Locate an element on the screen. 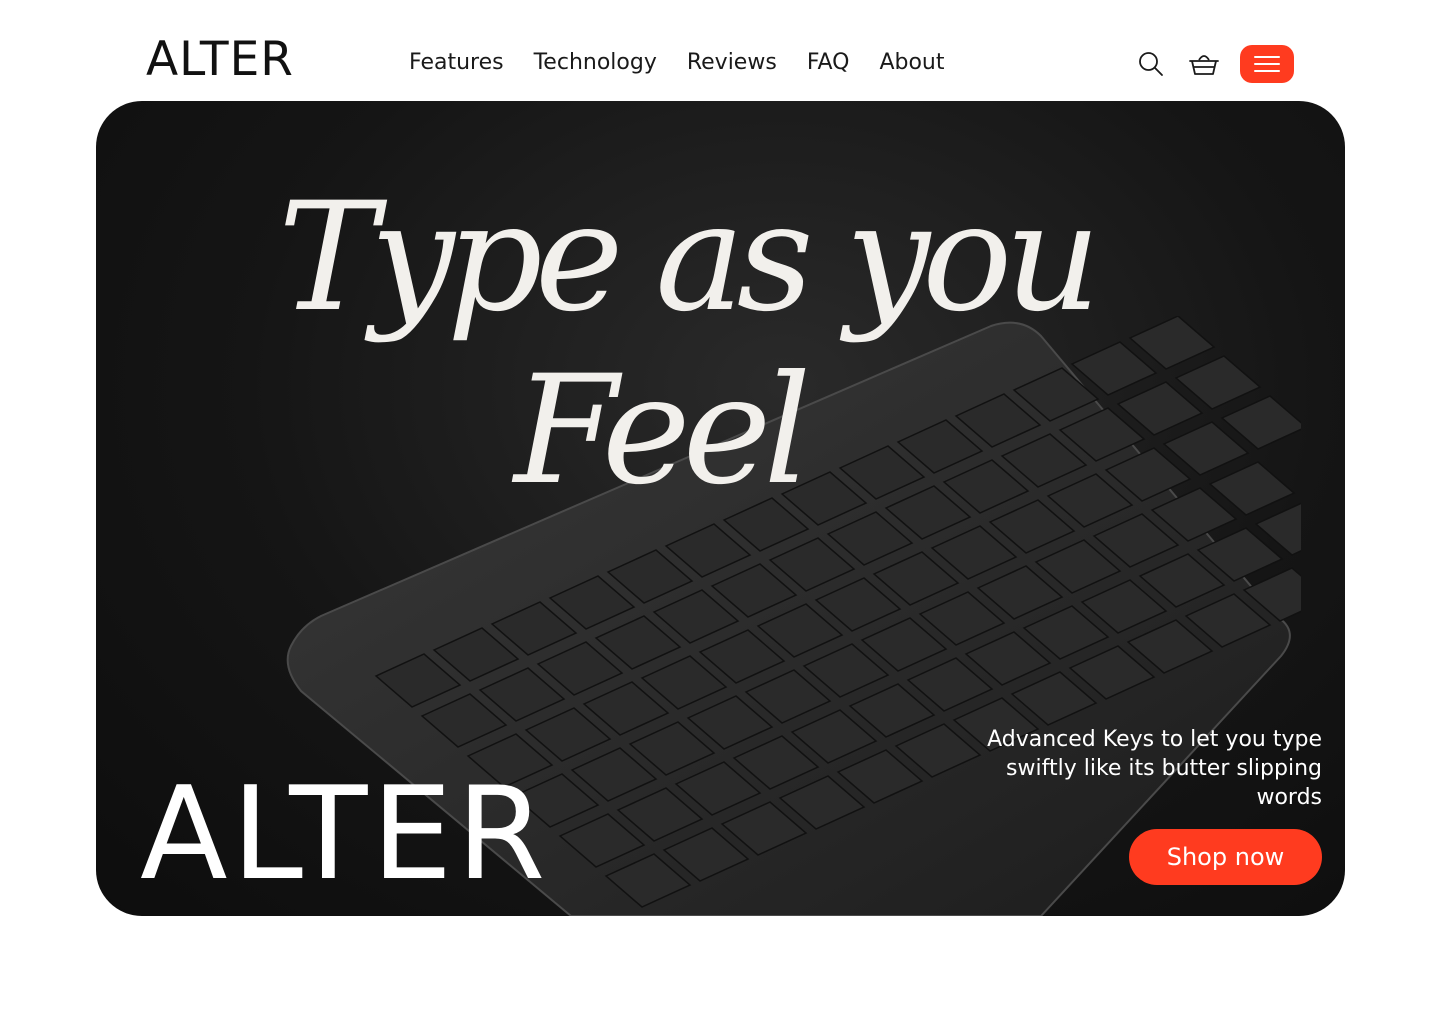 The image size is (1440, 1024). search-button is located at coordinates (1151, 64).